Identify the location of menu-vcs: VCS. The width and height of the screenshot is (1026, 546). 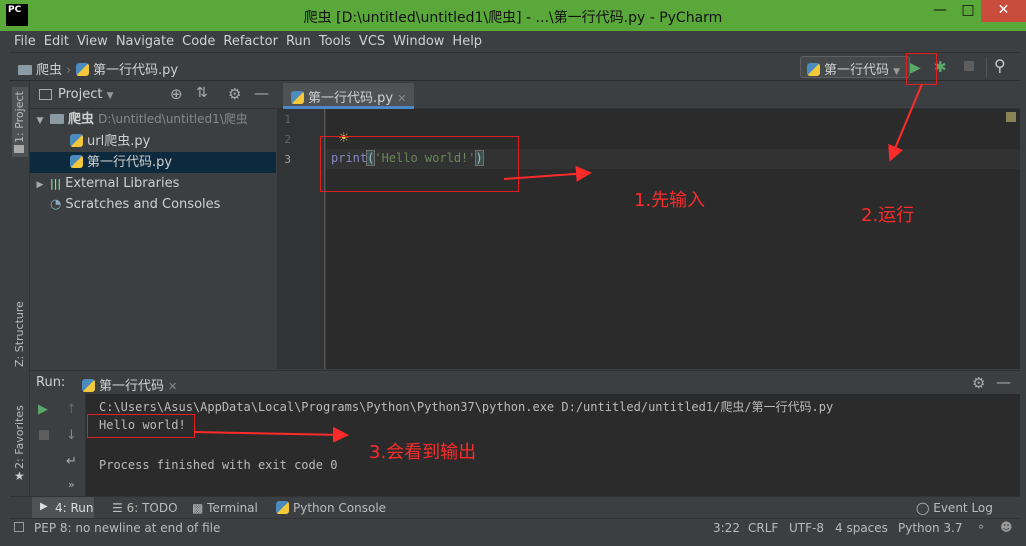
(372, 40).